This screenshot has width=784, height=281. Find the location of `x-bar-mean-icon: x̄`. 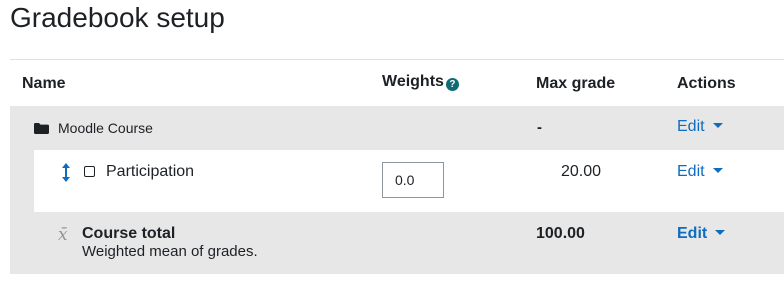

x-bar-mean-icon: x̄ is located at coordinates (63, 235).